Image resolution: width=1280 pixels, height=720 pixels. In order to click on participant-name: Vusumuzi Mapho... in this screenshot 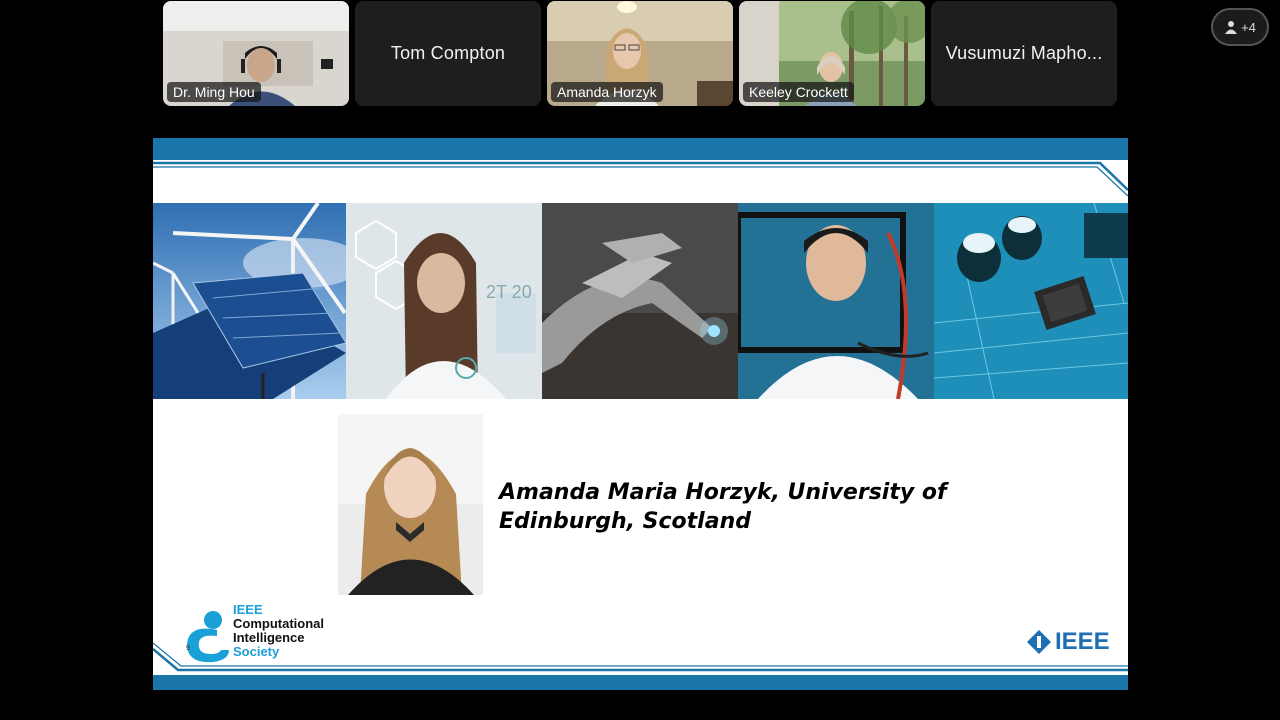, I will do `click(1024, 53)`.